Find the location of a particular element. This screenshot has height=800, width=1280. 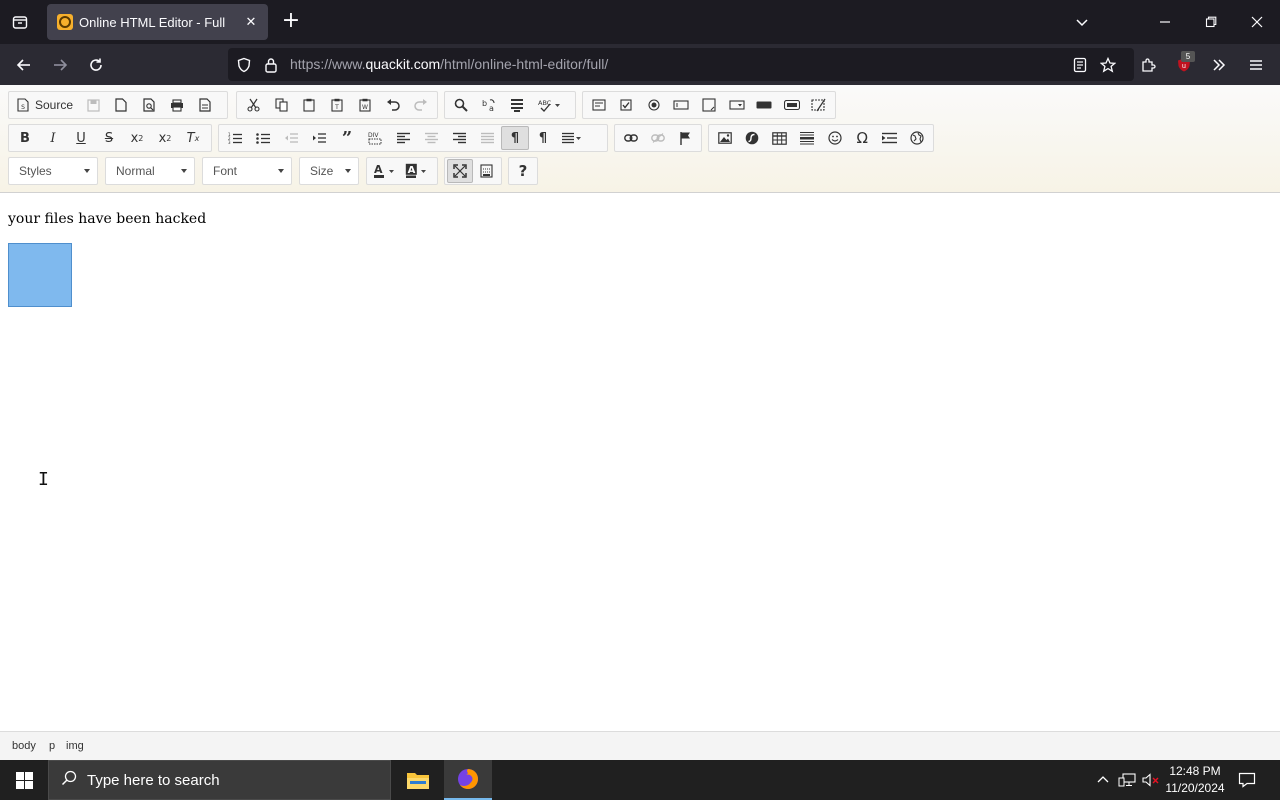

show-hidden-icons-chevron-icon is located at coordinates (1103, 780).